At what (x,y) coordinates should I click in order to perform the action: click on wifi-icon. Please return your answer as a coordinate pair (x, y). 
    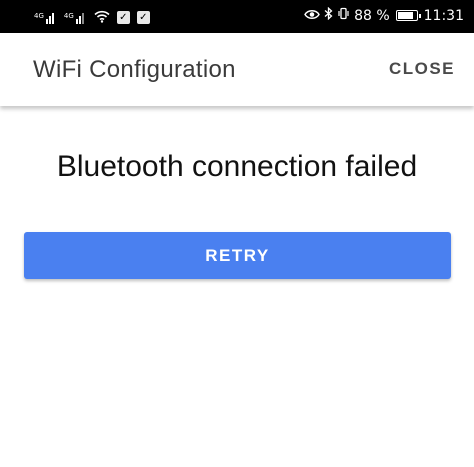
    Looking at the image, I should click on (102, 17).